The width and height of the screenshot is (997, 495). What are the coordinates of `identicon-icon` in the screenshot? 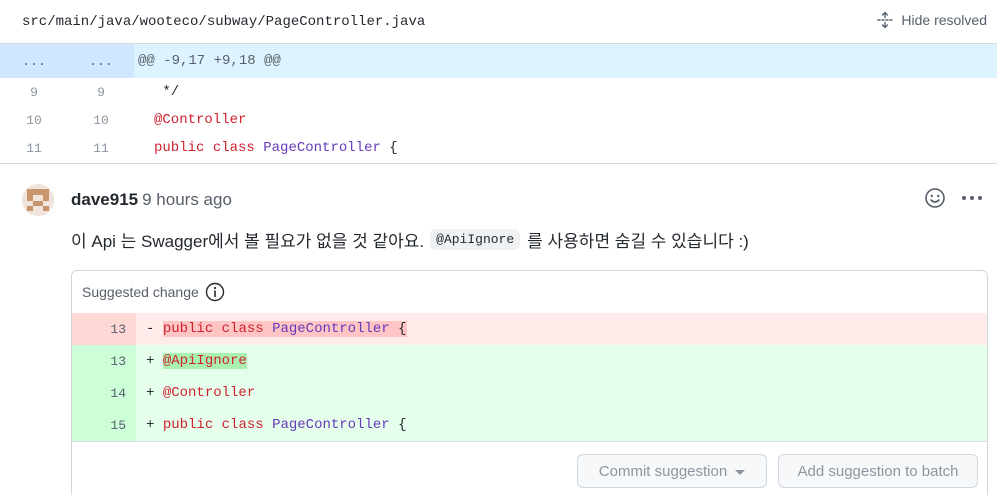 It's located at (38, 200).